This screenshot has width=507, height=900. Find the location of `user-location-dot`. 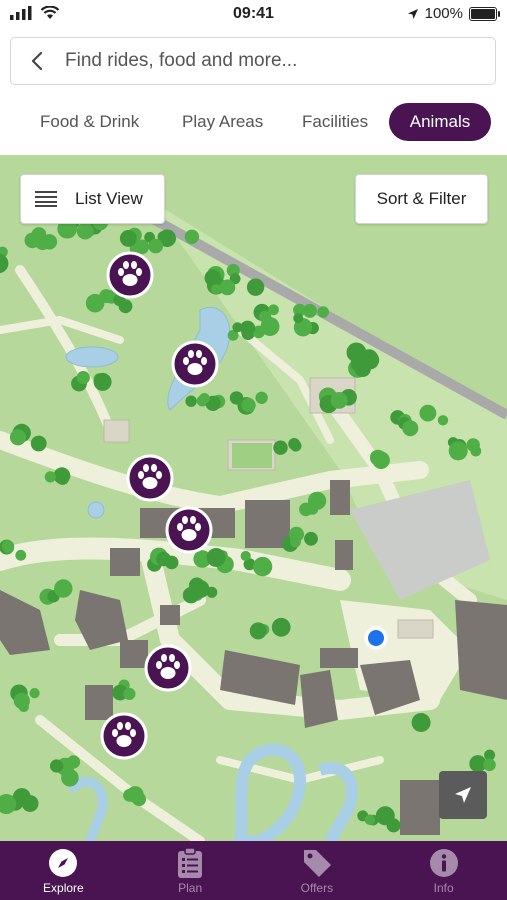

user-location-dot is located at coordinates (376, 638).